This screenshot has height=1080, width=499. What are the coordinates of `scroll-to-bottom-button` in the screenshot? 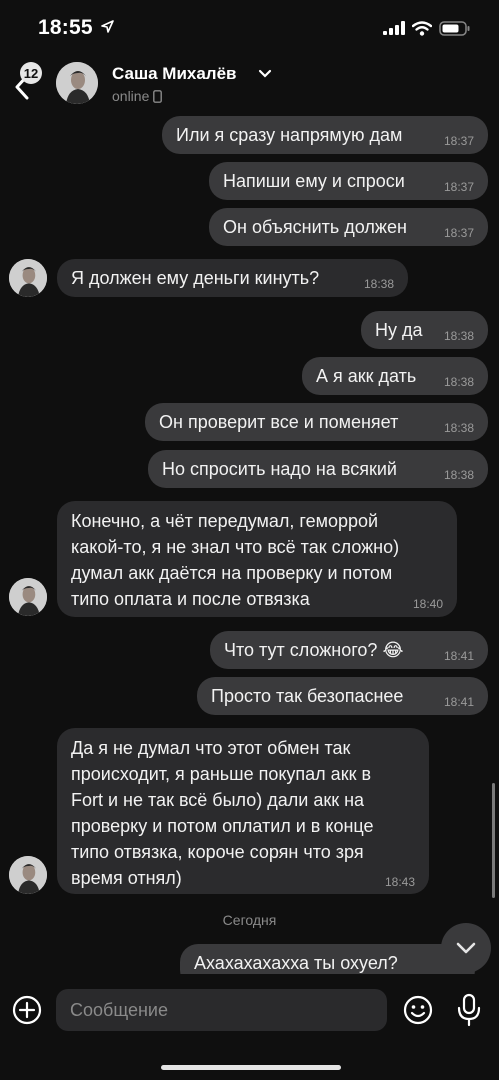 It's located at (466, 948).